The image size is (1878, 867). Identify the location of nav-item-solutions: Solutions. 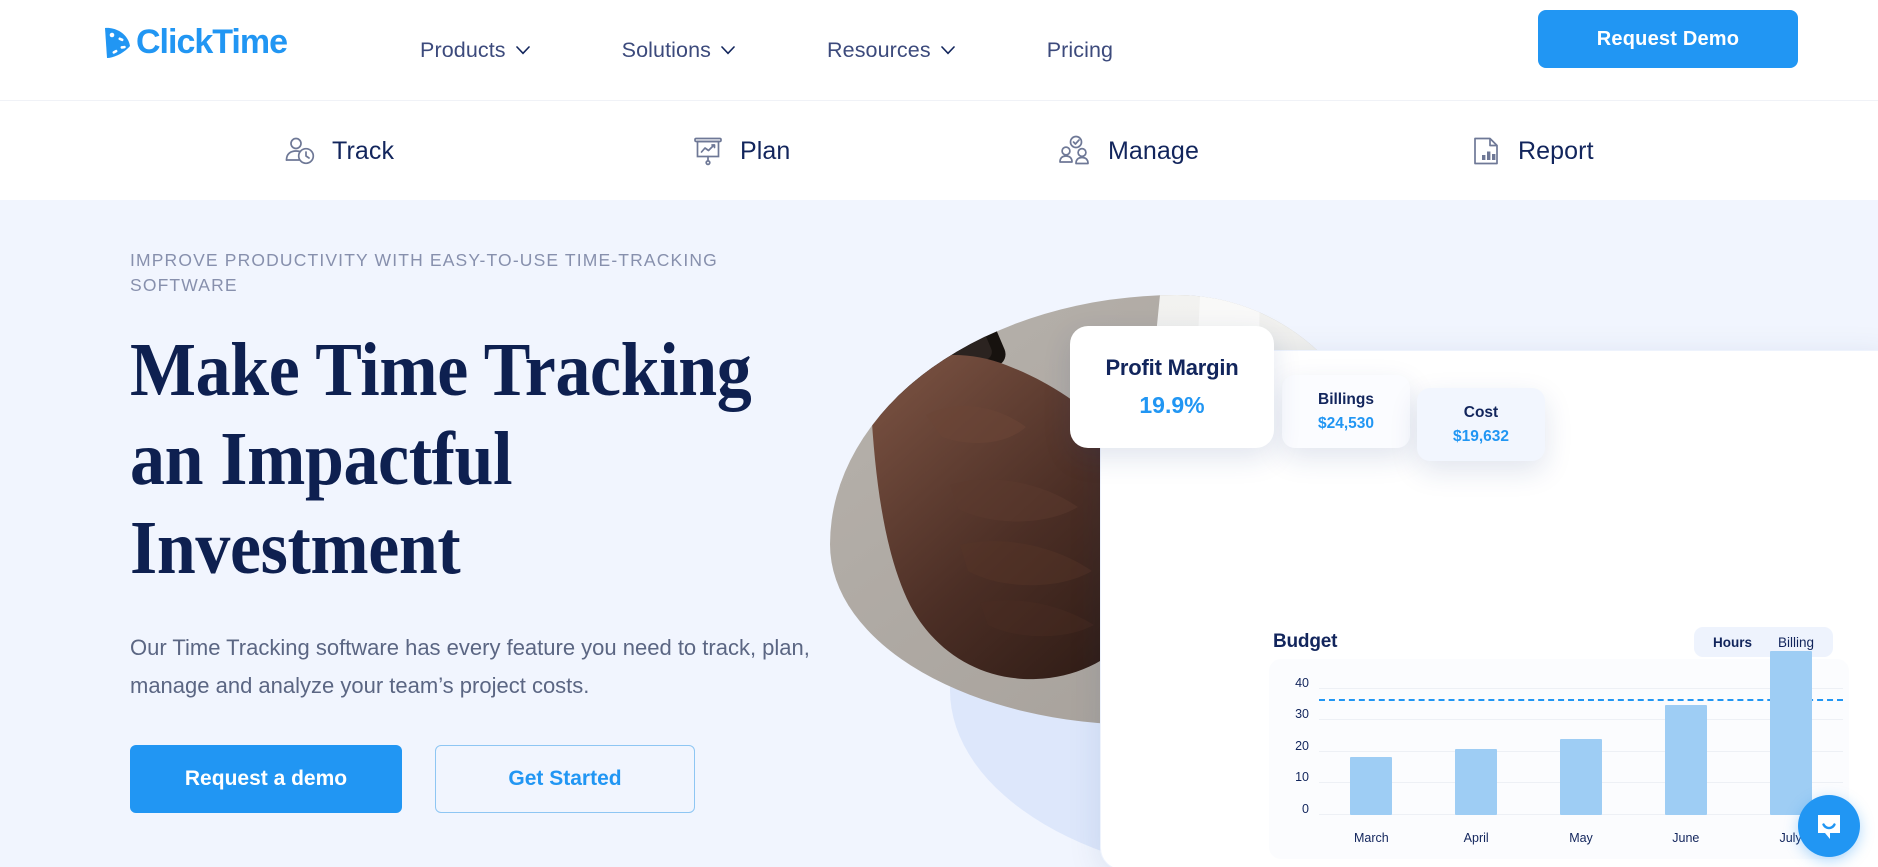
(678, 50).